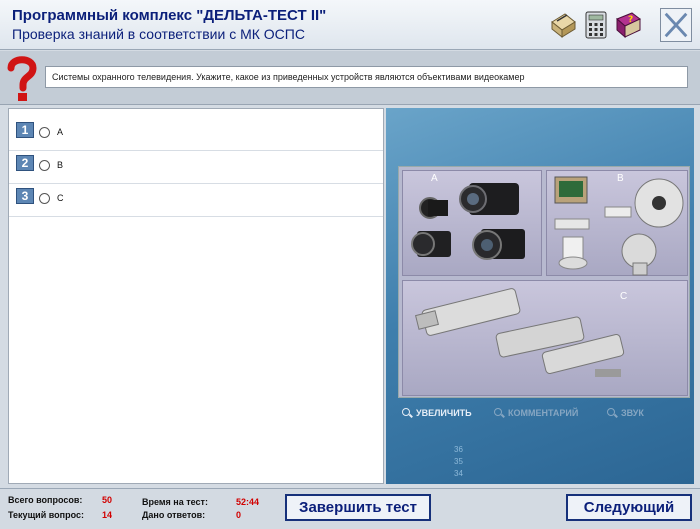 The height and width of the screenshot is (529, 700). Describe the element at coordinates (196, 201) in the screenshot. I see `answer-option: 3 C` at that location.